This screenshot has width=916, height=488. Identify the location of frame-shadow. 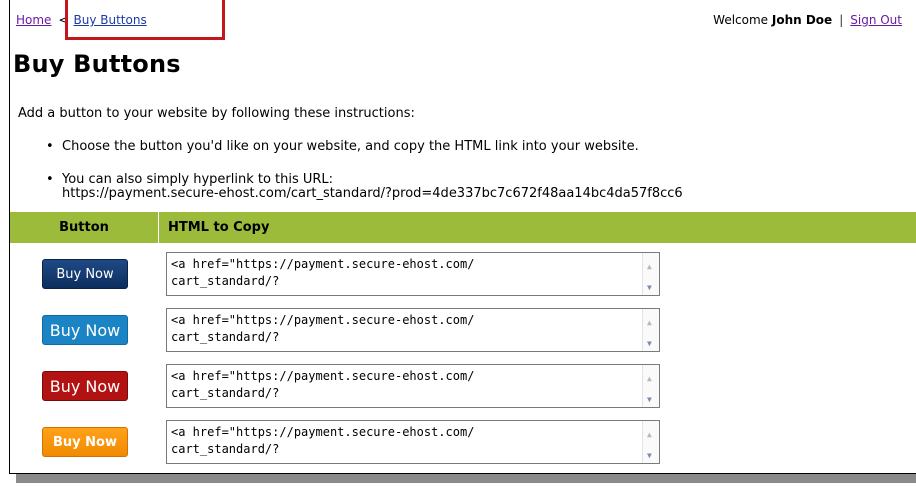
(466, 478).